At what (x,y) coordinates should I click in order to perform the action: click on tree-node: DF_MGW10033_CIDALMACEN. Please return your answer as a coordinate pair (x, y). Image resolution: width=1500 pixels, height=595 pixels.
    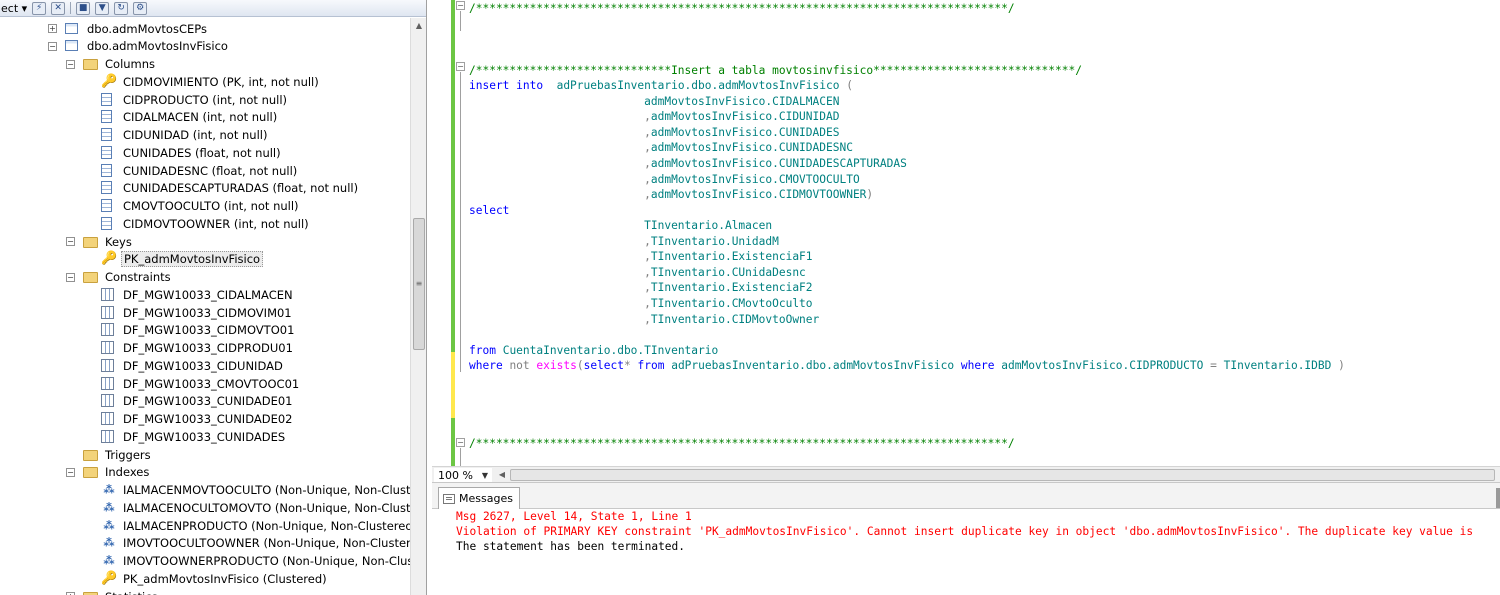
    Looking at the image, I should click on (189, 294).